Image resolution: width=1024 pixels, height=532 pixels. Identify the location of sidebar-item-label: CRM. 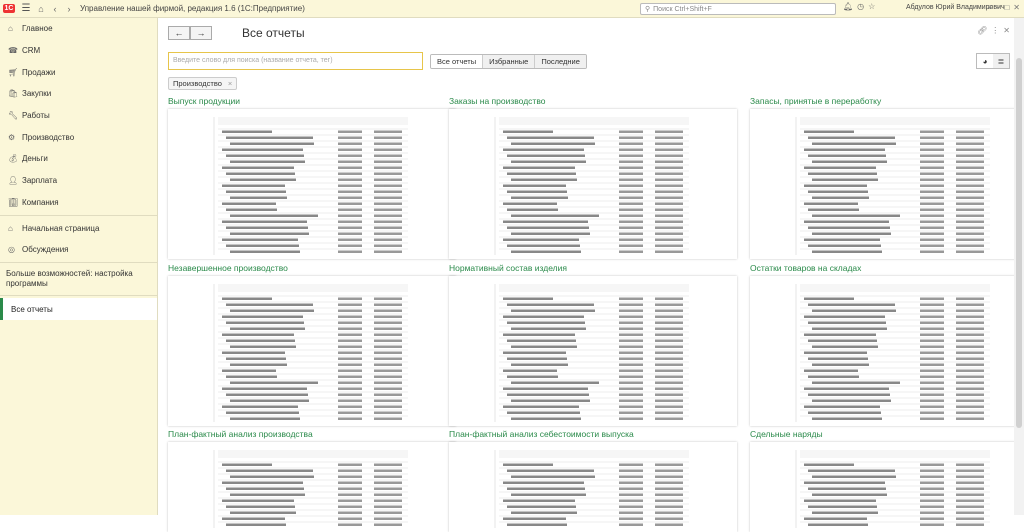
(31, 51).